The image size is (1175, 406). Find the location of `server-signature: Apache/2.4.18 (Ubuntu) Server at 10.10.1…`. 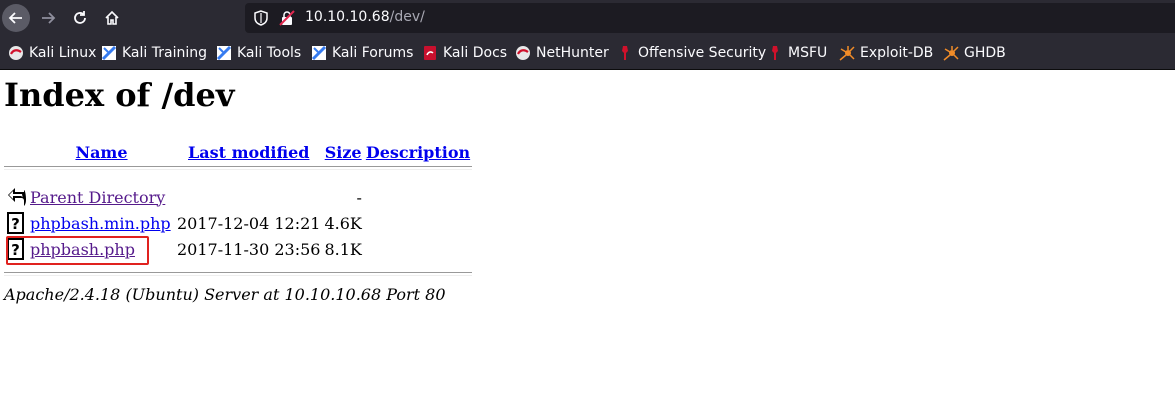

server-signature: Apache/2.4.18 (Ubuntu) Server at 10.10.1… is located at coordinates (225, 294).